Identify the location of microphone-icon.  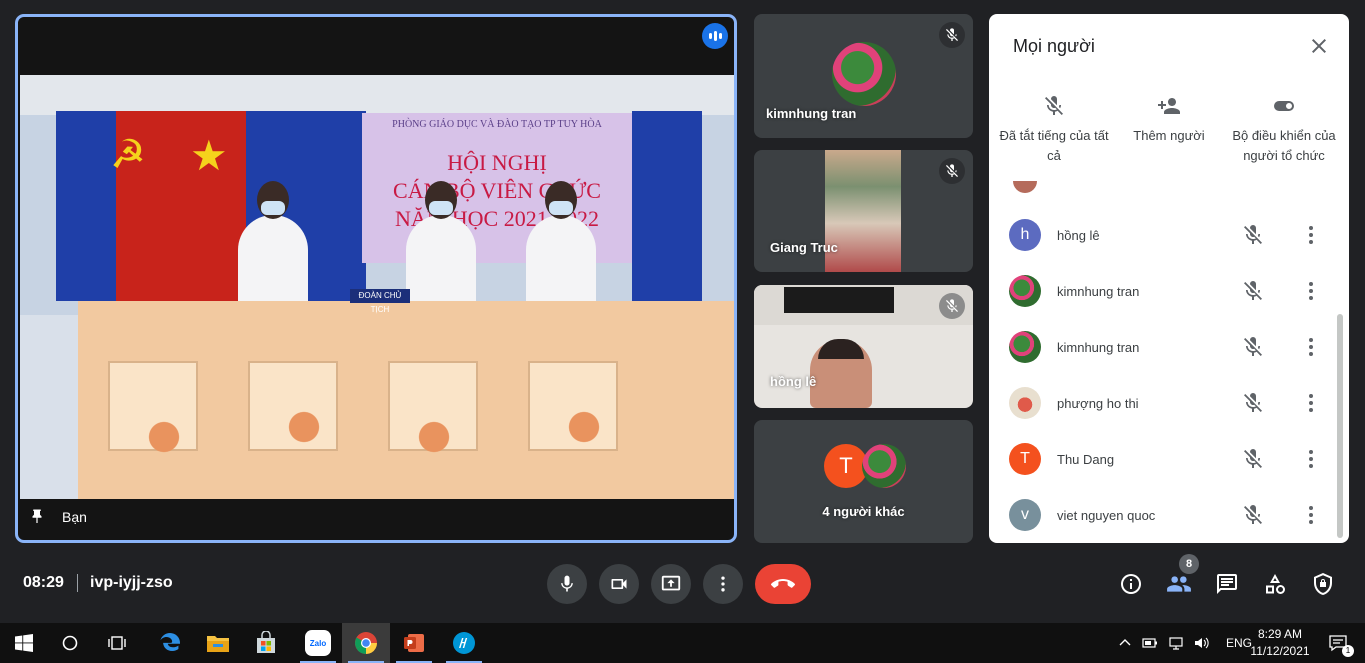
(567, 583).